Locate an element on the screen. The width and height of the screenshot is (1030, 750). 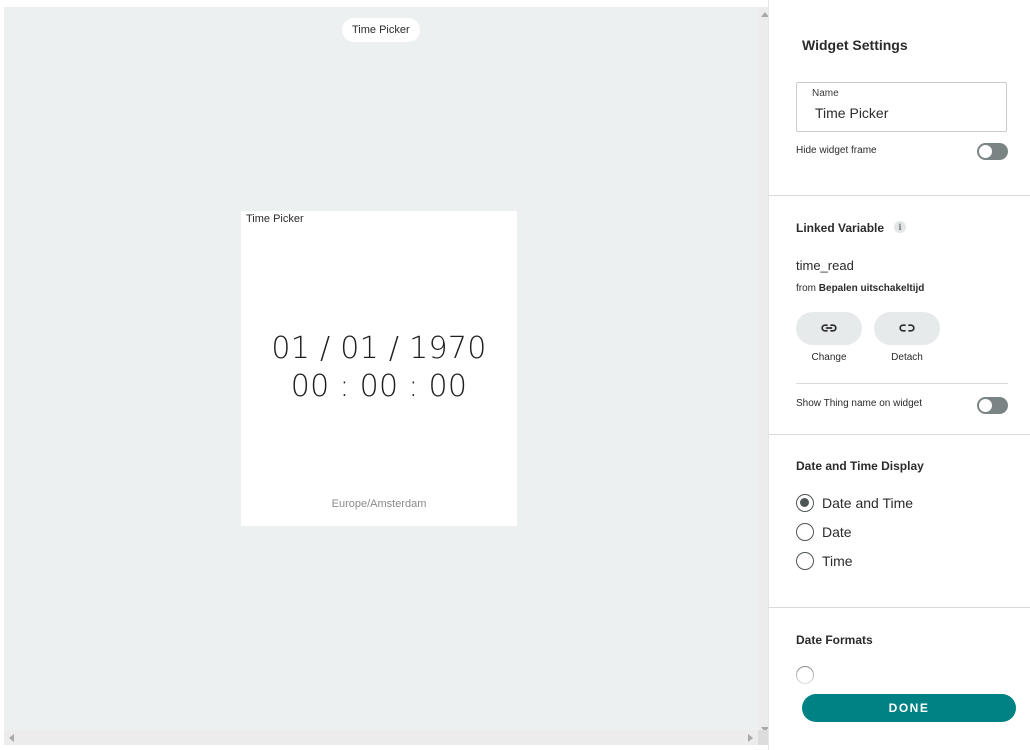
detach-variable-button is located at coordinates (907, 328).